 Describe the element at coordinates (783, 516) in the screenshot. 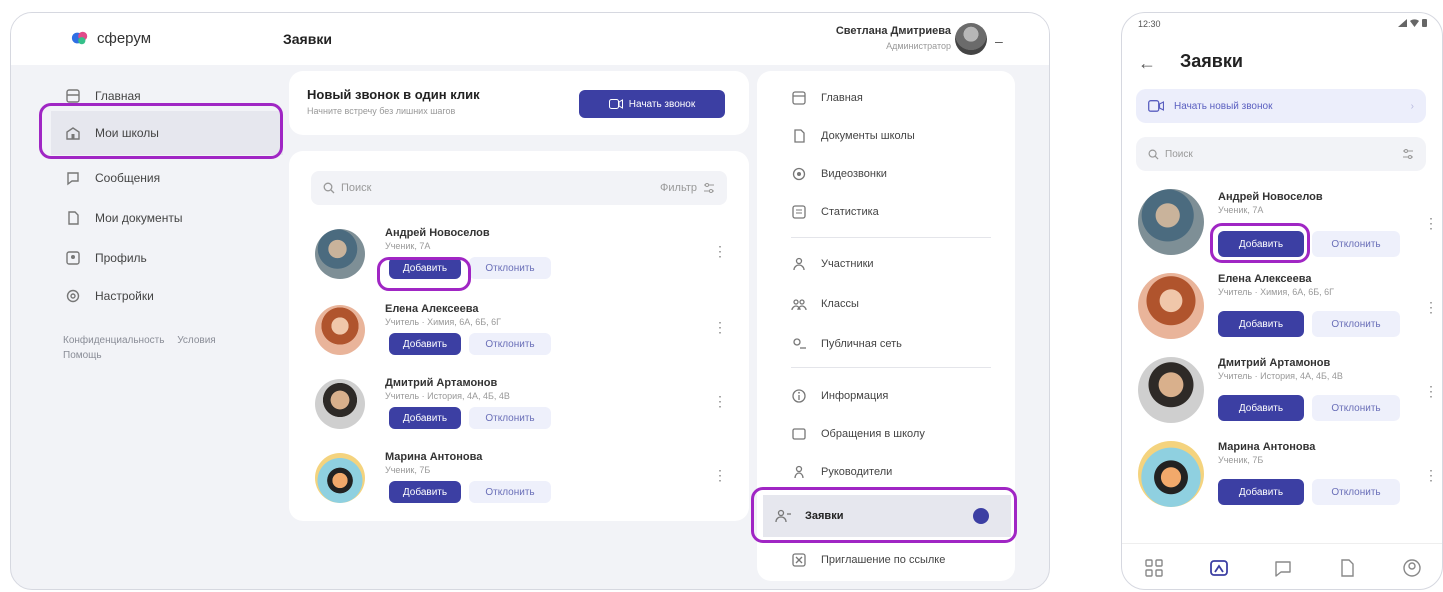

I see `requests-icon` at that location.